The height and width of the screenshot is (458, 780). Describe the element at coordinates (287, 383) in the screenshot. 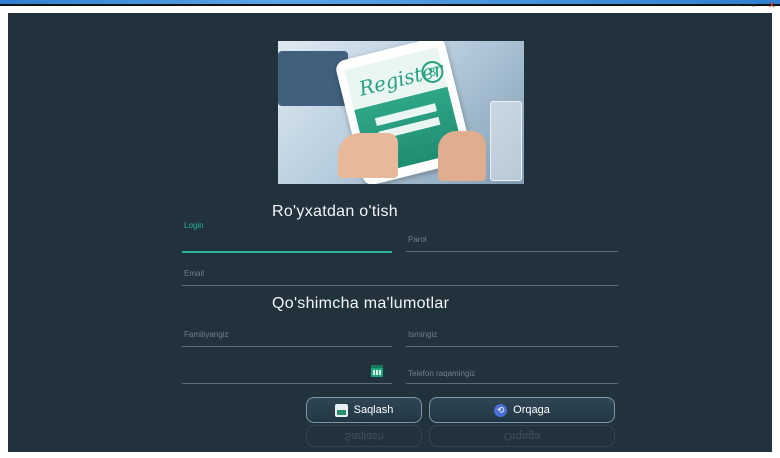

I see `birthdate-underline` at that location.